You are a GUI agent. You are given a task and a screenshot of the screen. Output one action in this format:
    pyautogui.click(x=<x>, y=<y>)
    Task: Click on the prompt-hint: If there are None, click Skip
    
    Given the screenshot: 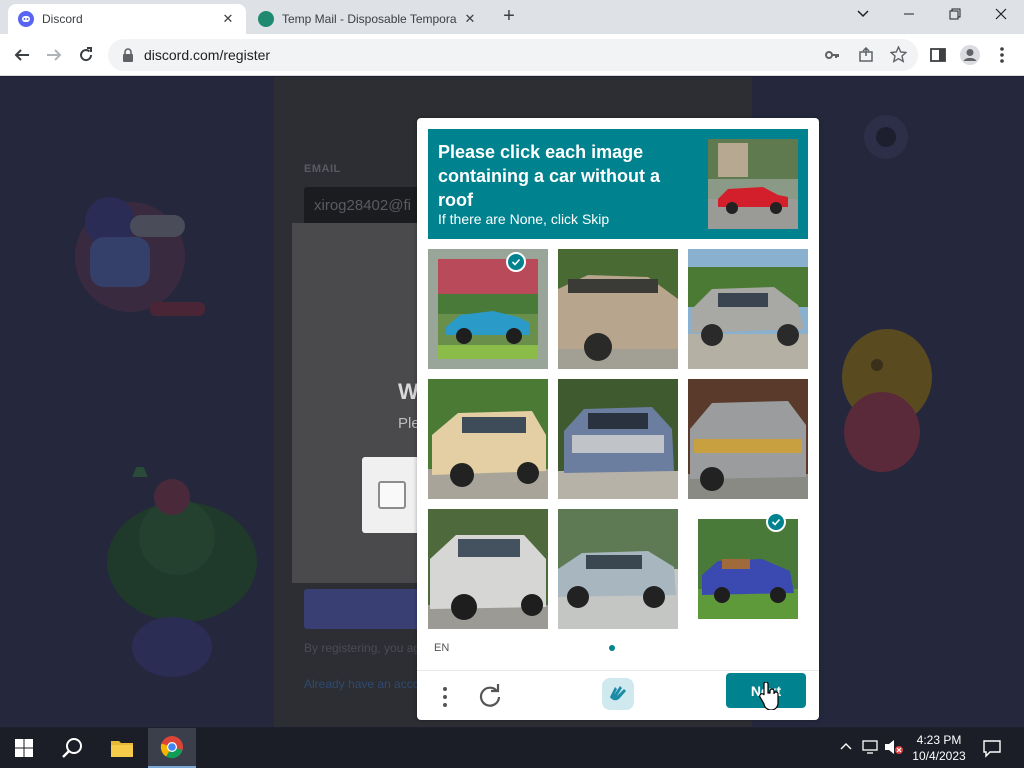 What is the action you would take?
    pyautogui.click(x=524, y=219)
    